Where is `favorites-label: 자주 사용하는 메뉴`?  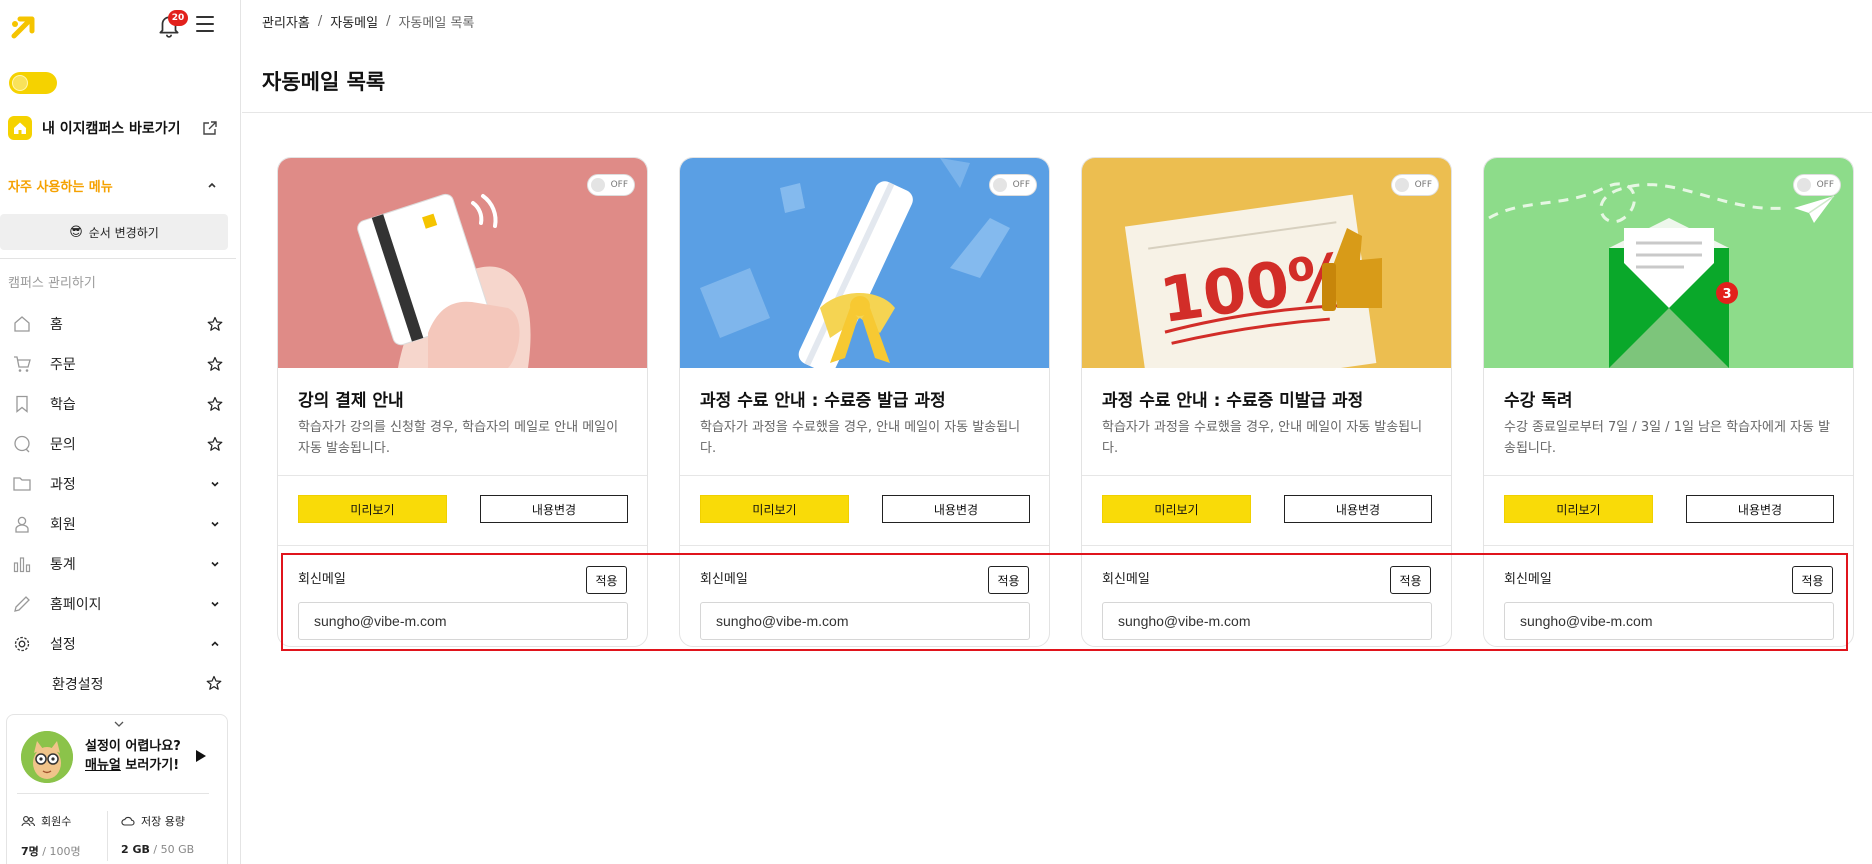
favorites-label: 자주 사용하는 메뉴 is located at coordinates (60, 187).